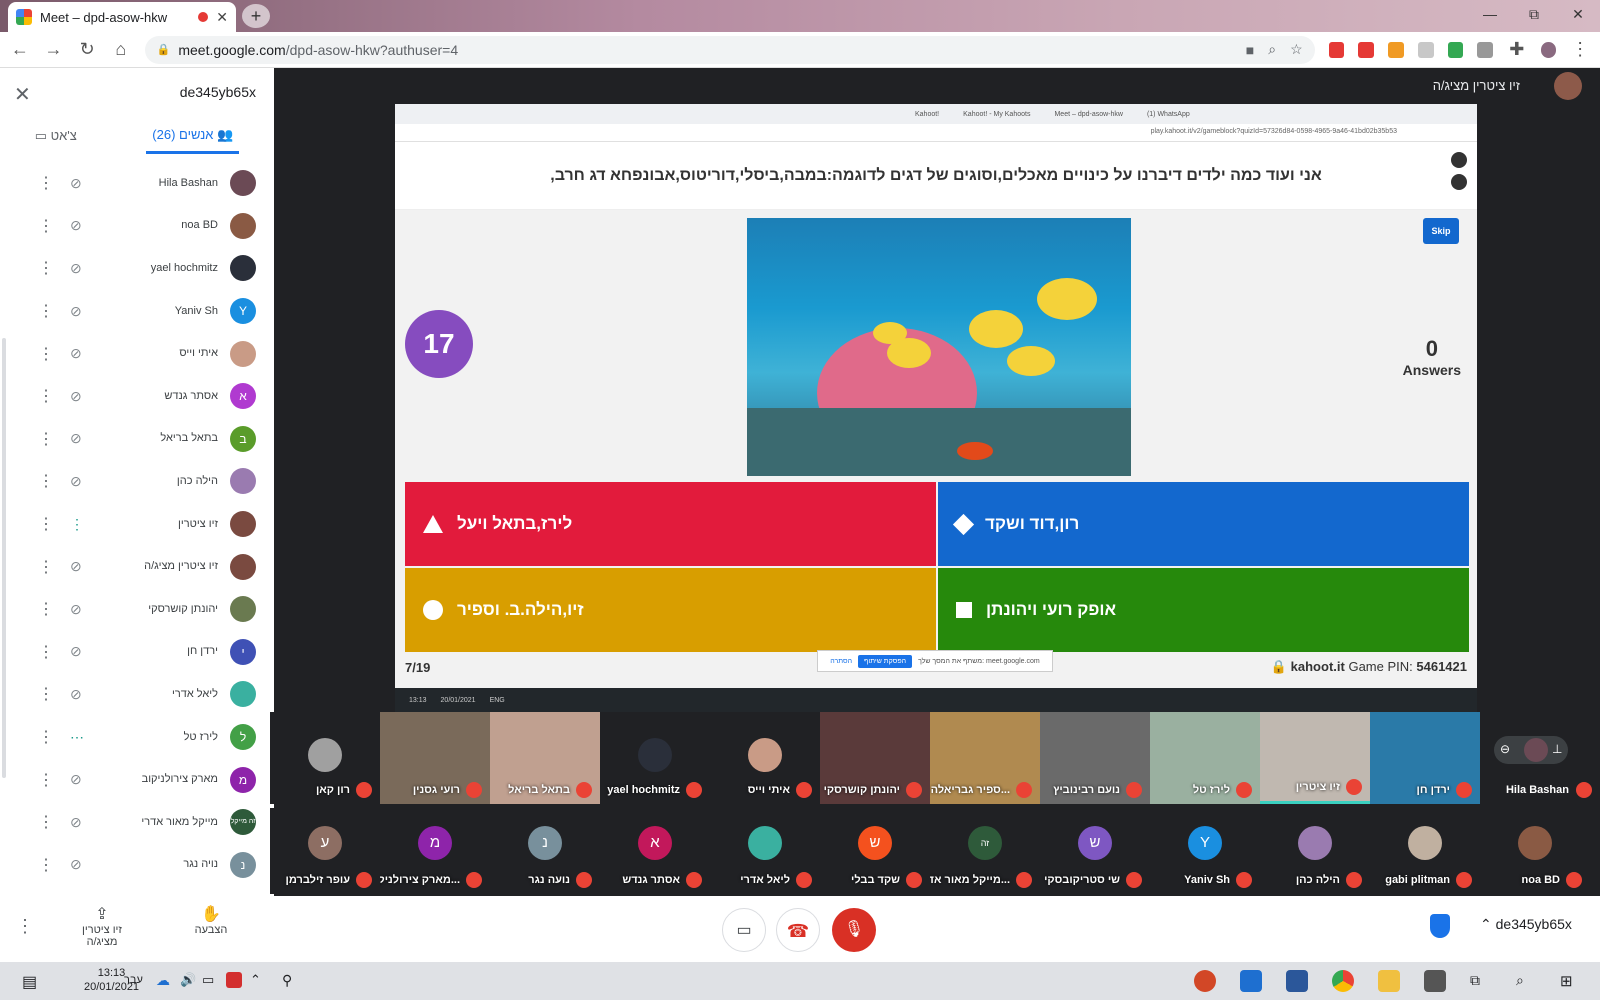 This screenshot has width=1600, height=1000. I want to click on video-tile: רועי גסנין, so click(435, 758).